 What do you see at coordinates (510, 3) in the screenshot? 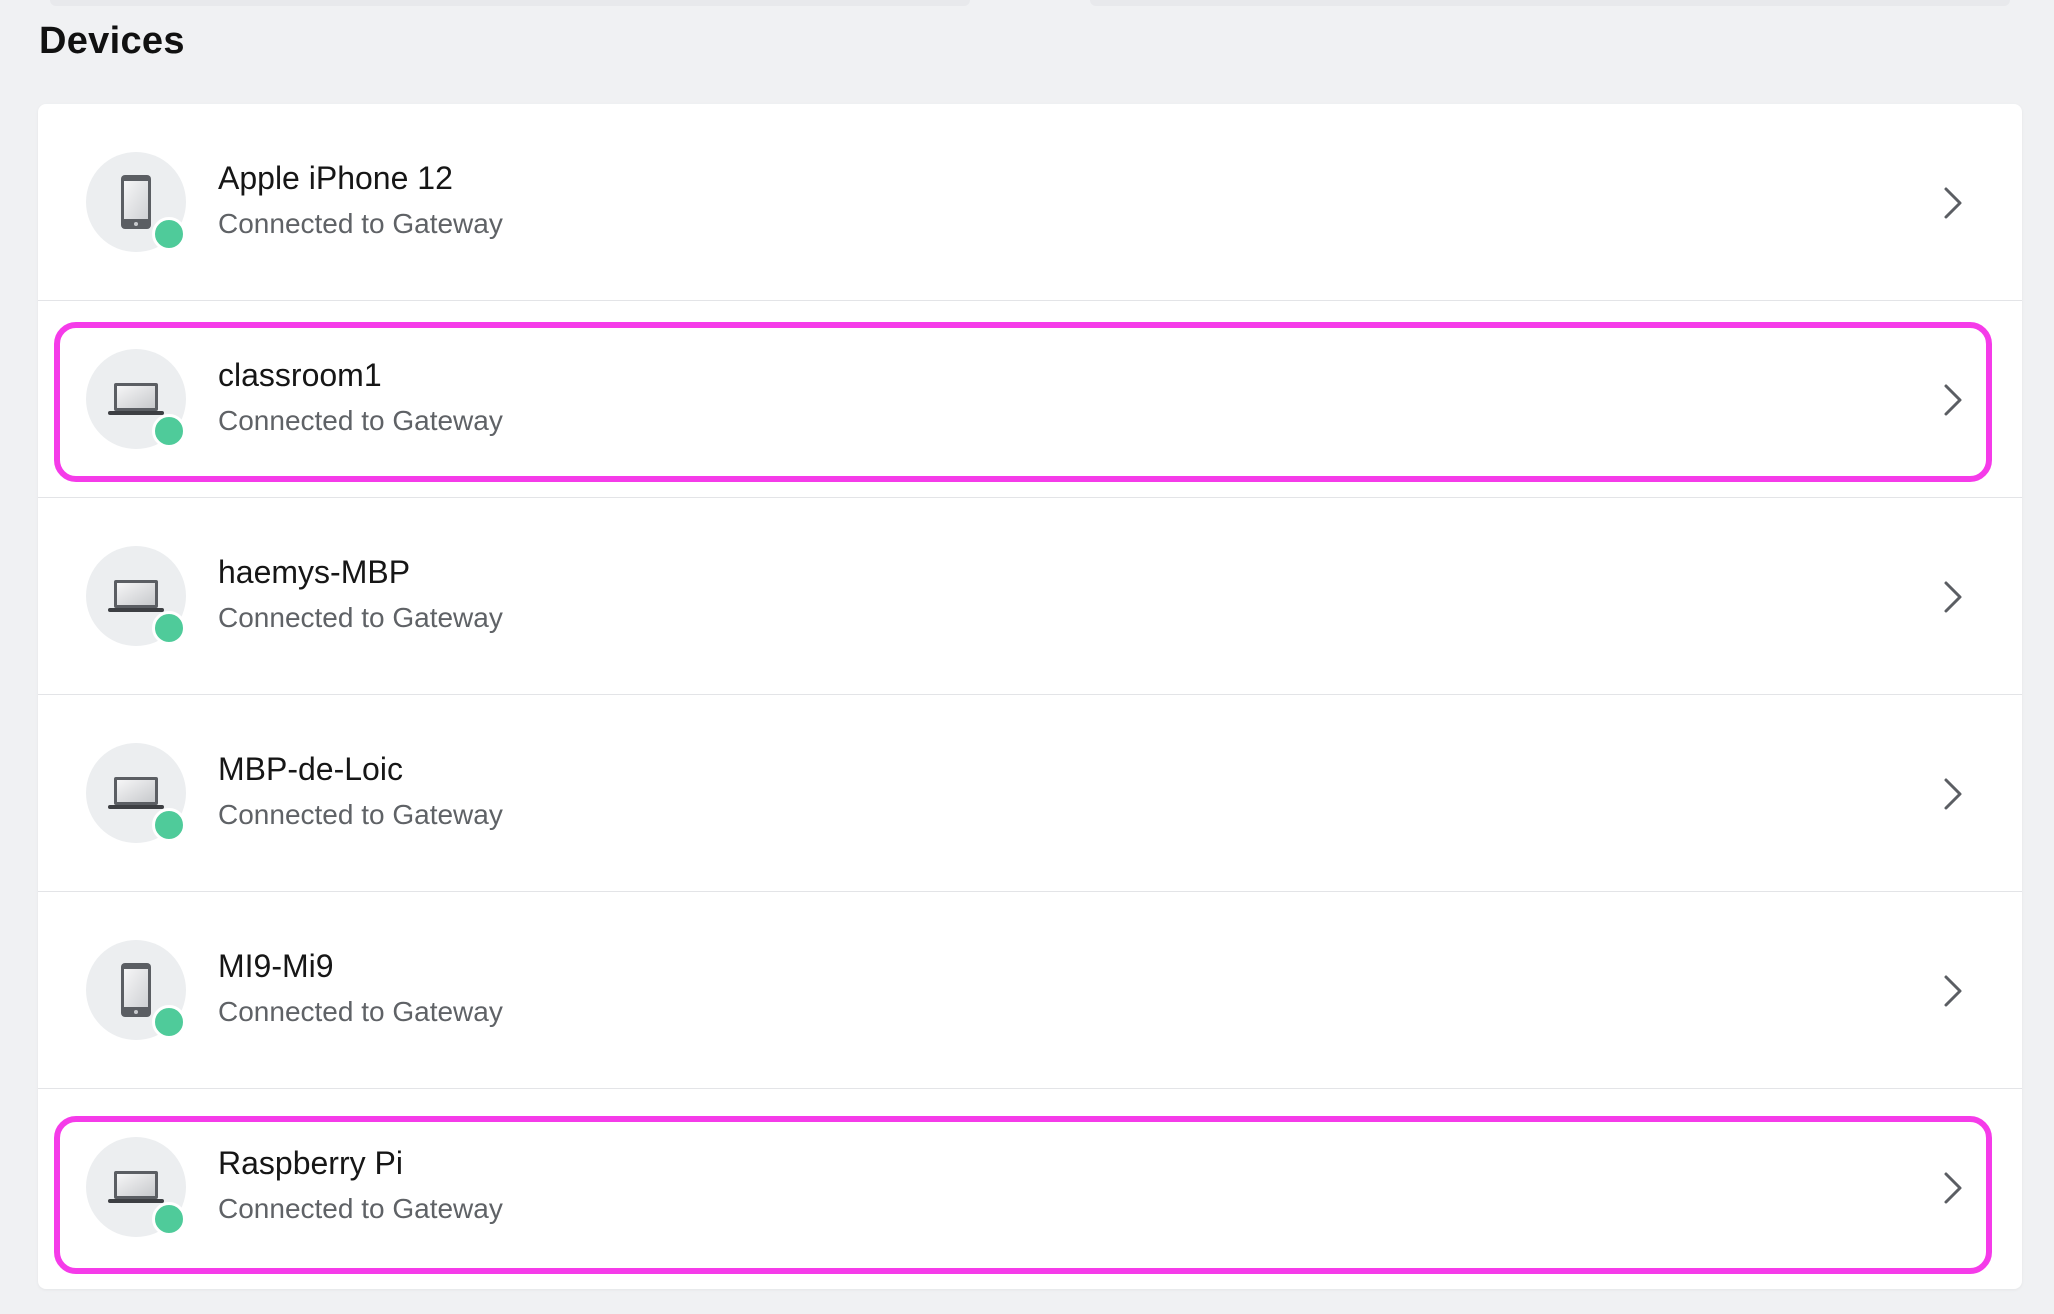
I see `top-strip-left` at bounding box center [510, 3].